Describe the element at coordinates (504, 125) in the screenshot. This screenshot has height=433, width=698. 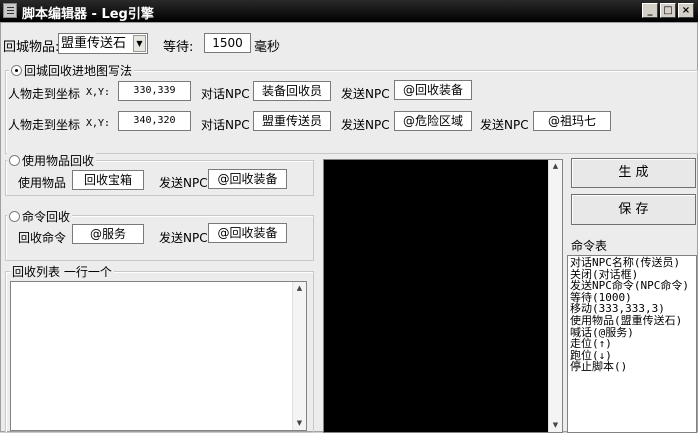
I see `send-label-3: 发送NPC` at that location.